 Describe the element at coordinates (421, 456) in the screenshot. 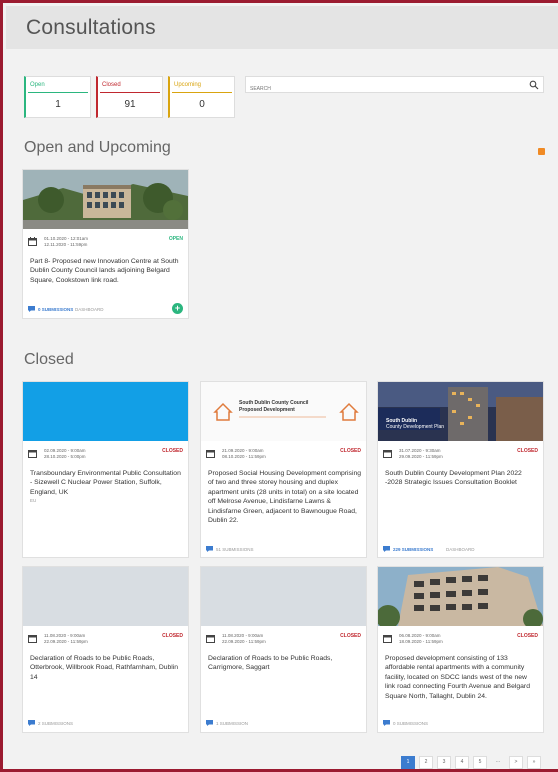

I see `card-end-date: 29.09.2020 - 11:59pm` at that location.